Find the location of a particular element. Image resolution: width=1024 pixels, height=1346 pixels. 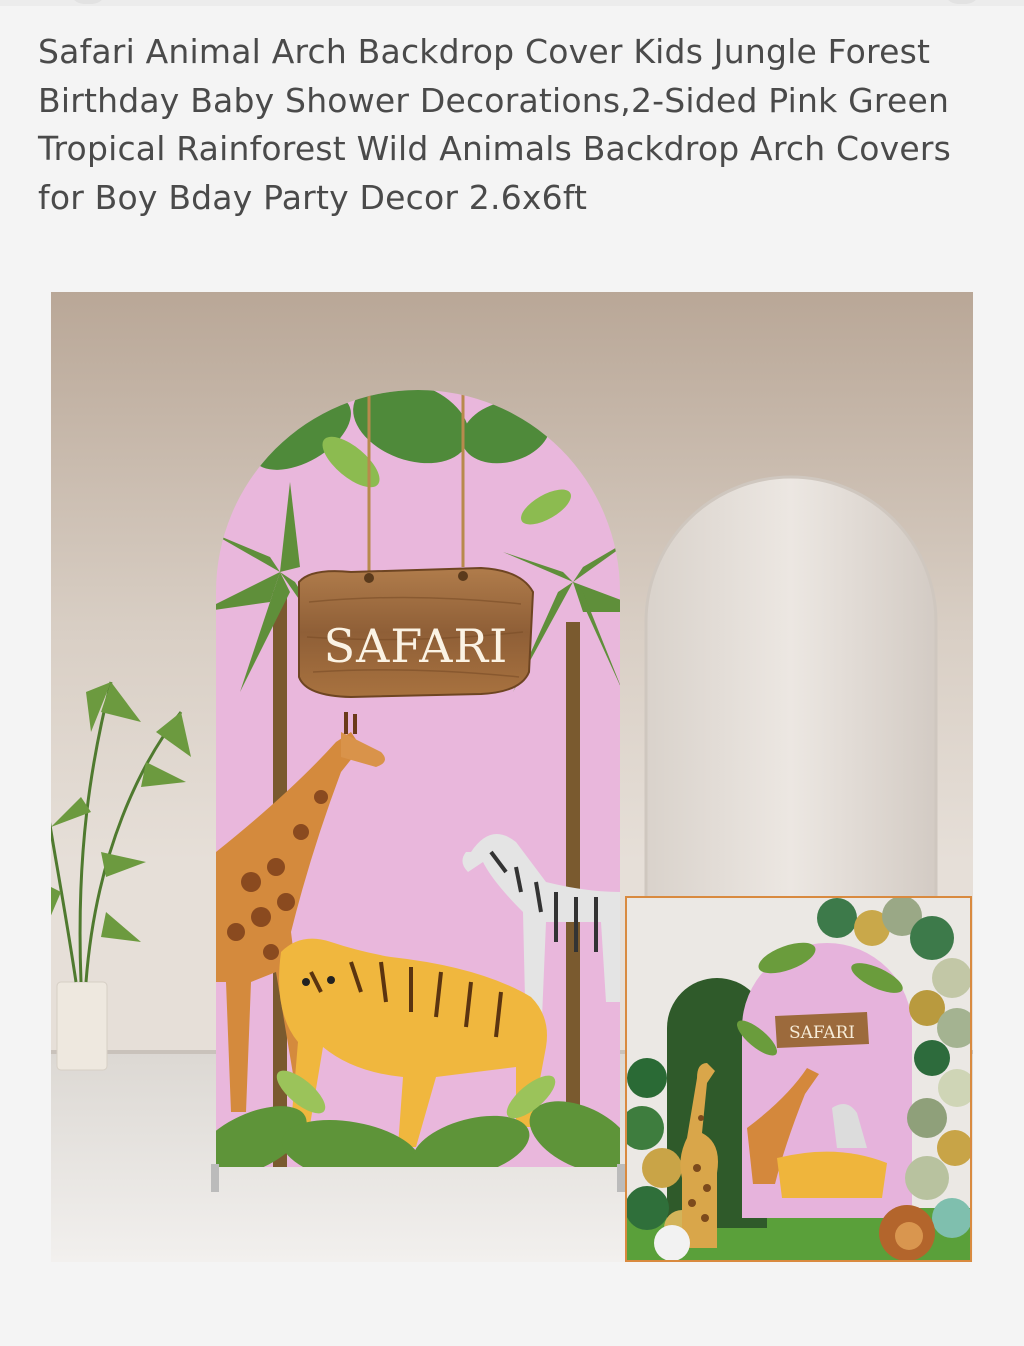

inset-photo: SAFARI is located at coordinates (798, 1079).